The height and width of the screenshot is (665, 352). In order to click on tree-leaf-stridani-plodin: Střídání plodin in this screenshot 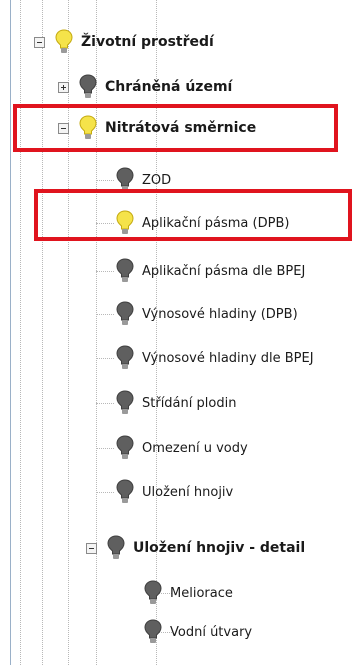, I will do `click(176, 403)`.